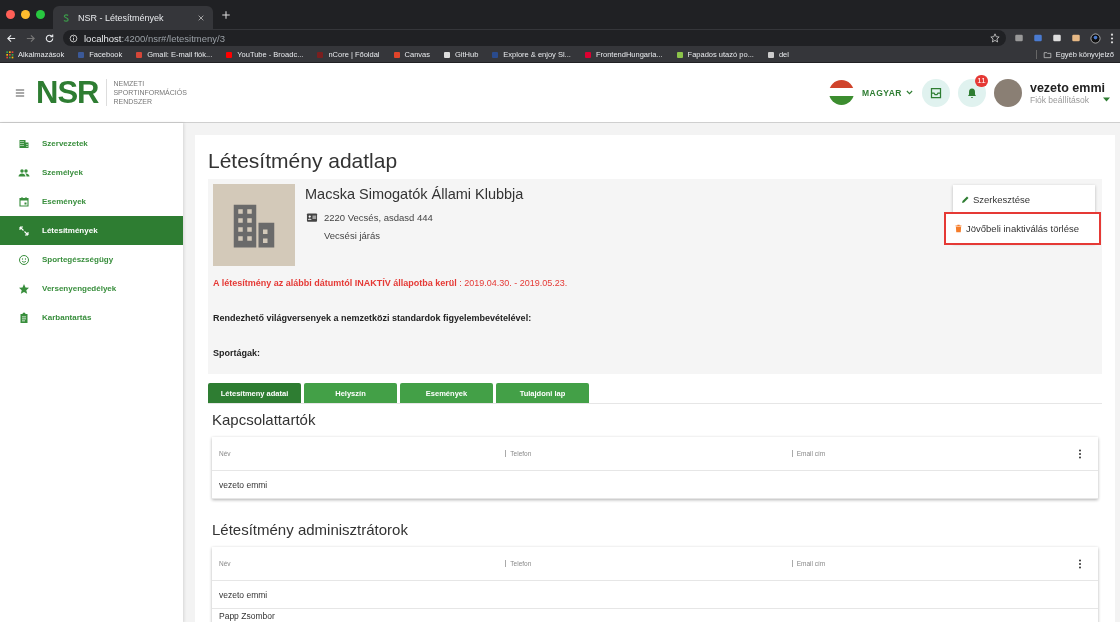 The height and width of the screenshot is (622, 1120). Describe the element at coordinates (1095, 38) in the screenshot. I see `profile-icon` at that location.